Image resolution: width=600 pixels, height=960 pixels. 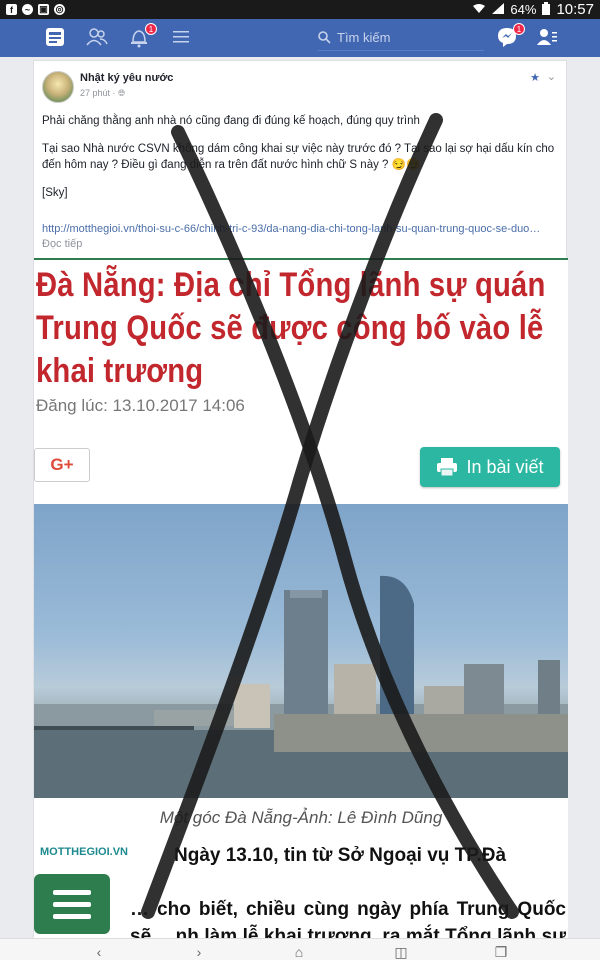 What do you see at coordinates (140, 405) in the screenshot?
I see `article-date: Đăng lúc: 13.10.2017 14:06` at bounding box center [140, 405].